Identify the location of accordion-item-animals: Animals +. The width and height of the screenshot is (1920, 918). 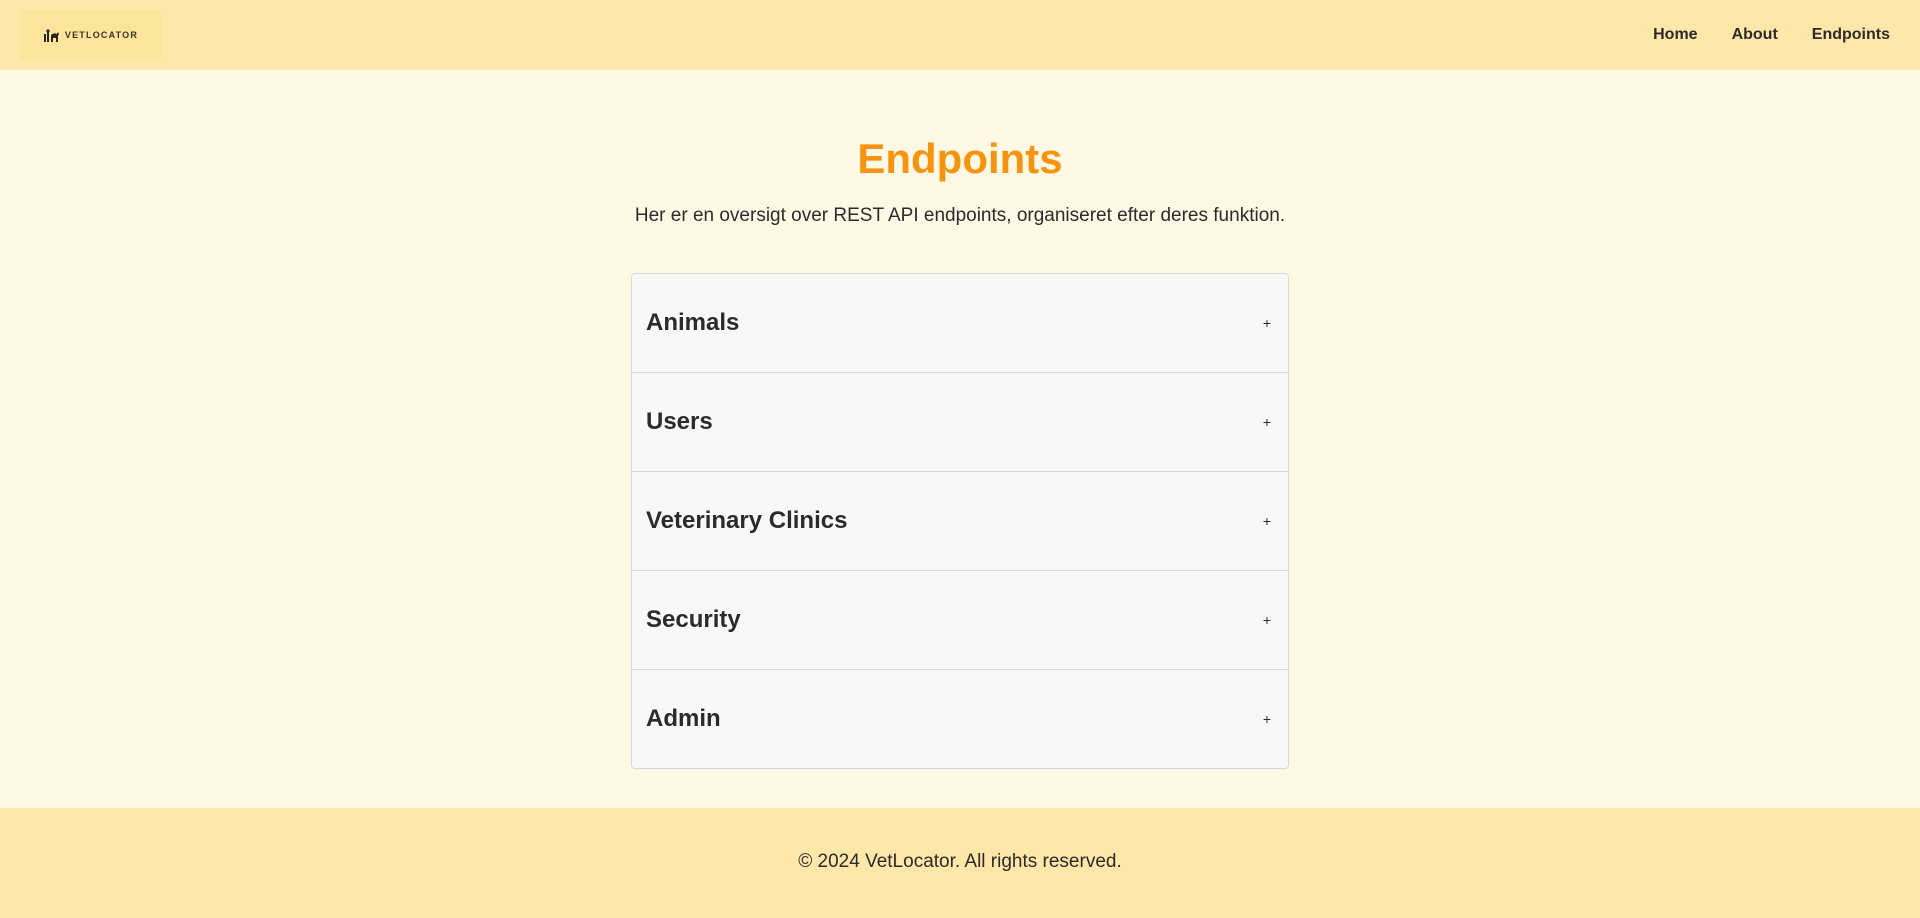
(960, 323).